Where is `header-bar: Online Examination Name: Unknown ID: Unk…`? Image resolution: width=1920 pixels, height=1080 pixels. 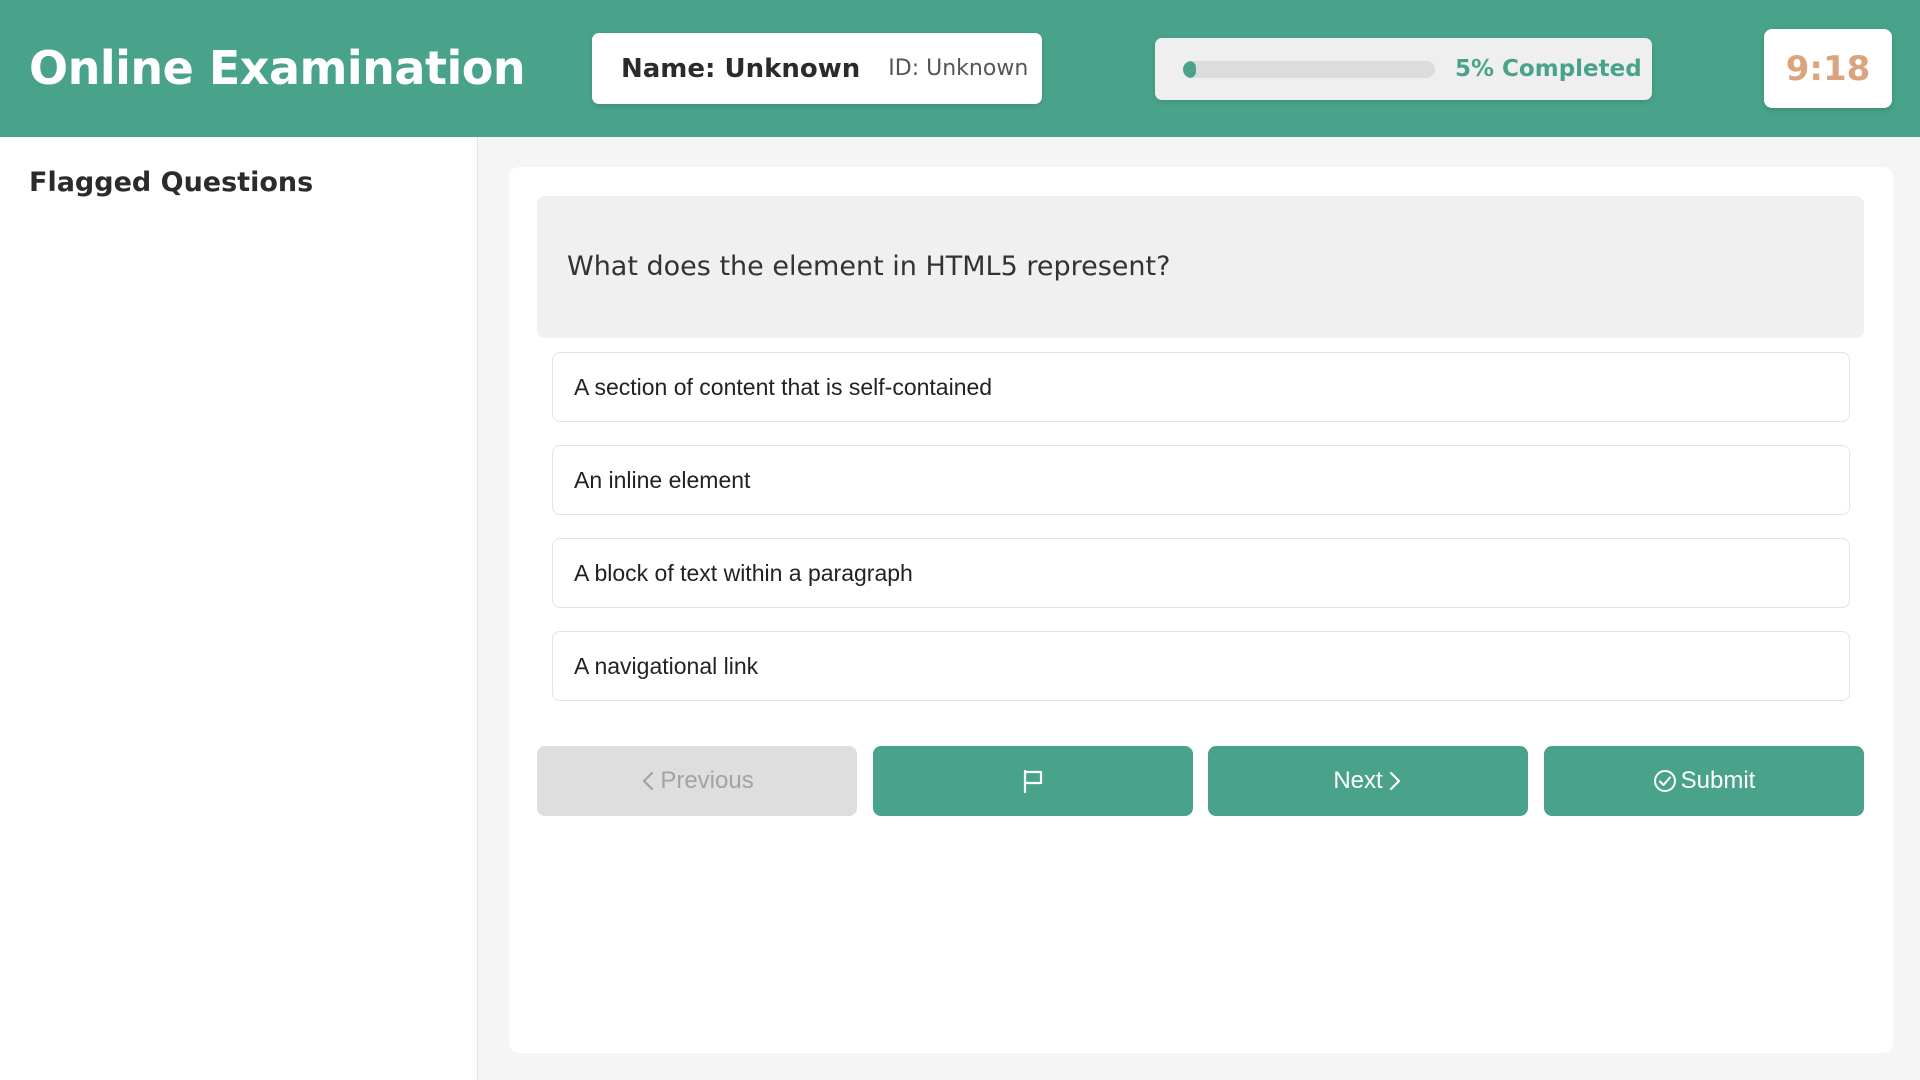
header-bar: Online Examination Name: Unknown ID: Unk… is located at coordinates (960, 68).